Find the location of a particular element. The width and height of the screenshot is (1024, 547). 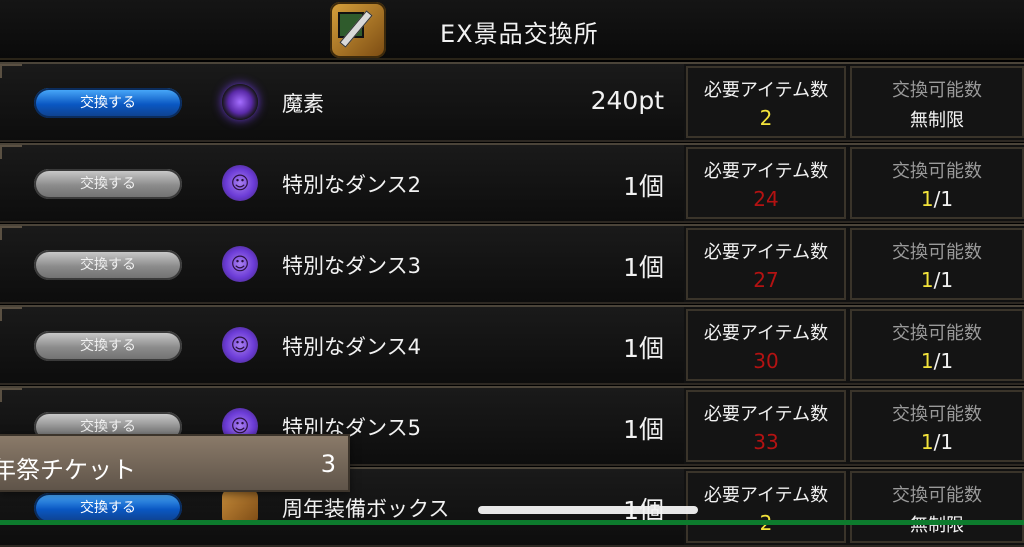

required-items-value: 24 is located at coordinates (766, 199).